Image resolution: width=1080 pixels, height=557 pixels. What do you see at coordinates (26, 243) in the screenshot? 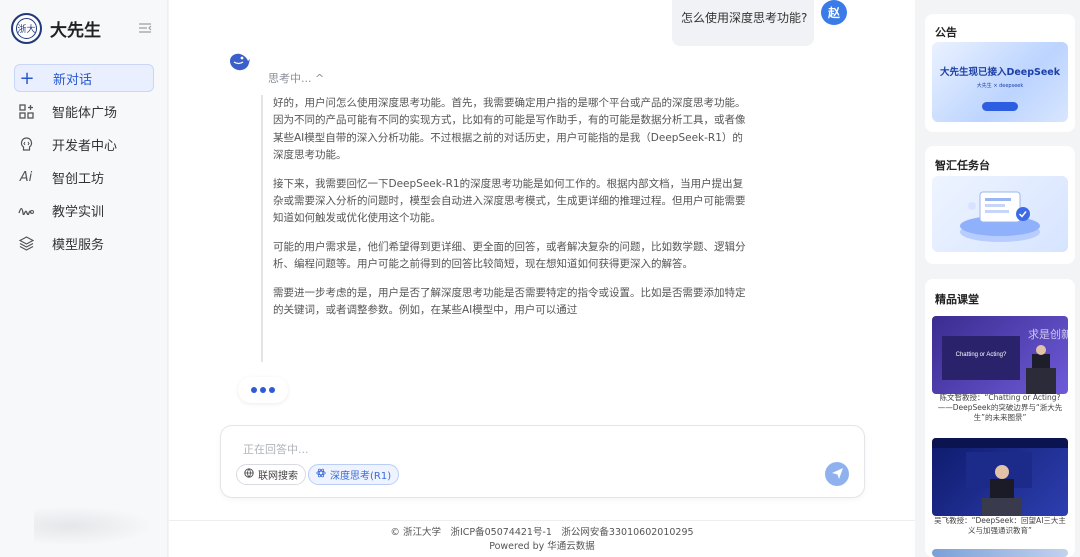
I see `layers-icon` at bounding box center [26, 243].